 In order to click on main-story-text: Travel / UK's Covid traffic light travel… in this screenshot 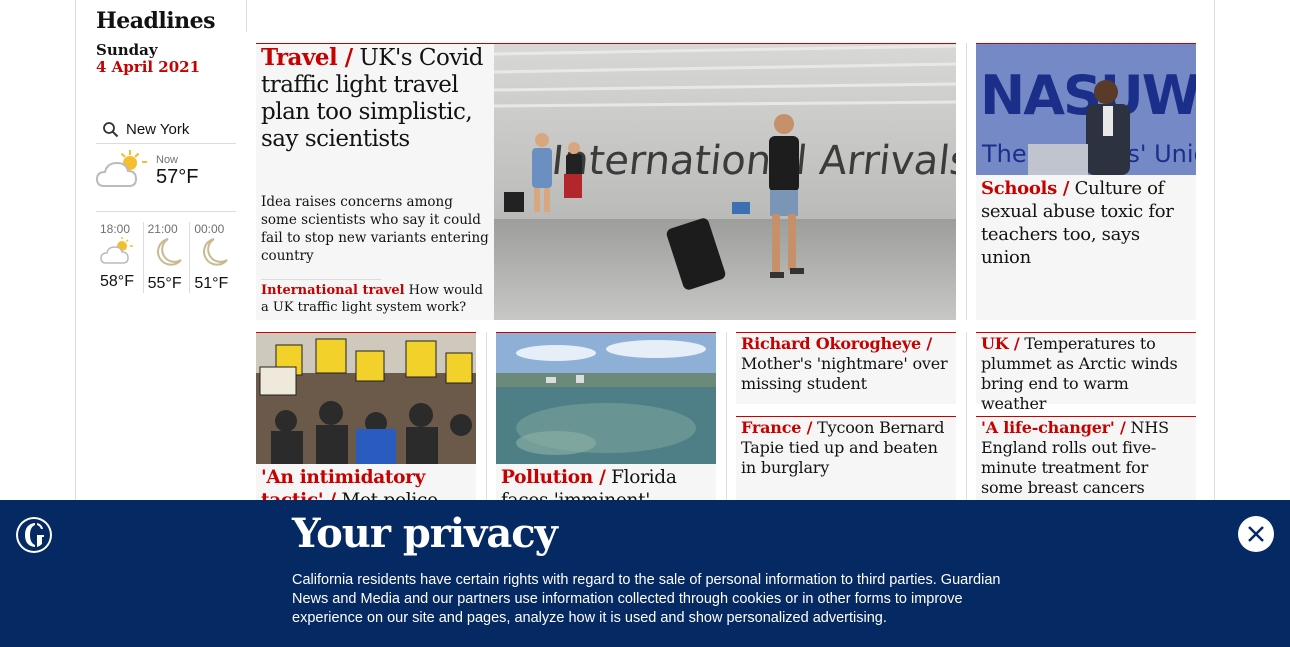, I will do `click(375, 180)`.